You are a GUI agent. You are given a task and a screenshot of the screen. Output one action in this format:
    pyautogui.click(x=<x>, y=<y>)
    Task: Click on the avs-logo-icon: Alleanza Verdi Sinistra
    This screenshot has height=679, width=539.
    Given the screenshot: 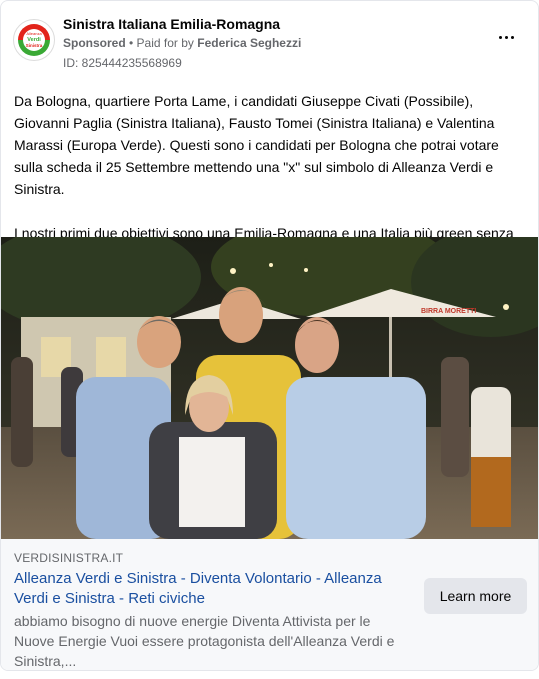 What is the action you would take?
    pyautogui.click(x=34, y=40)
    